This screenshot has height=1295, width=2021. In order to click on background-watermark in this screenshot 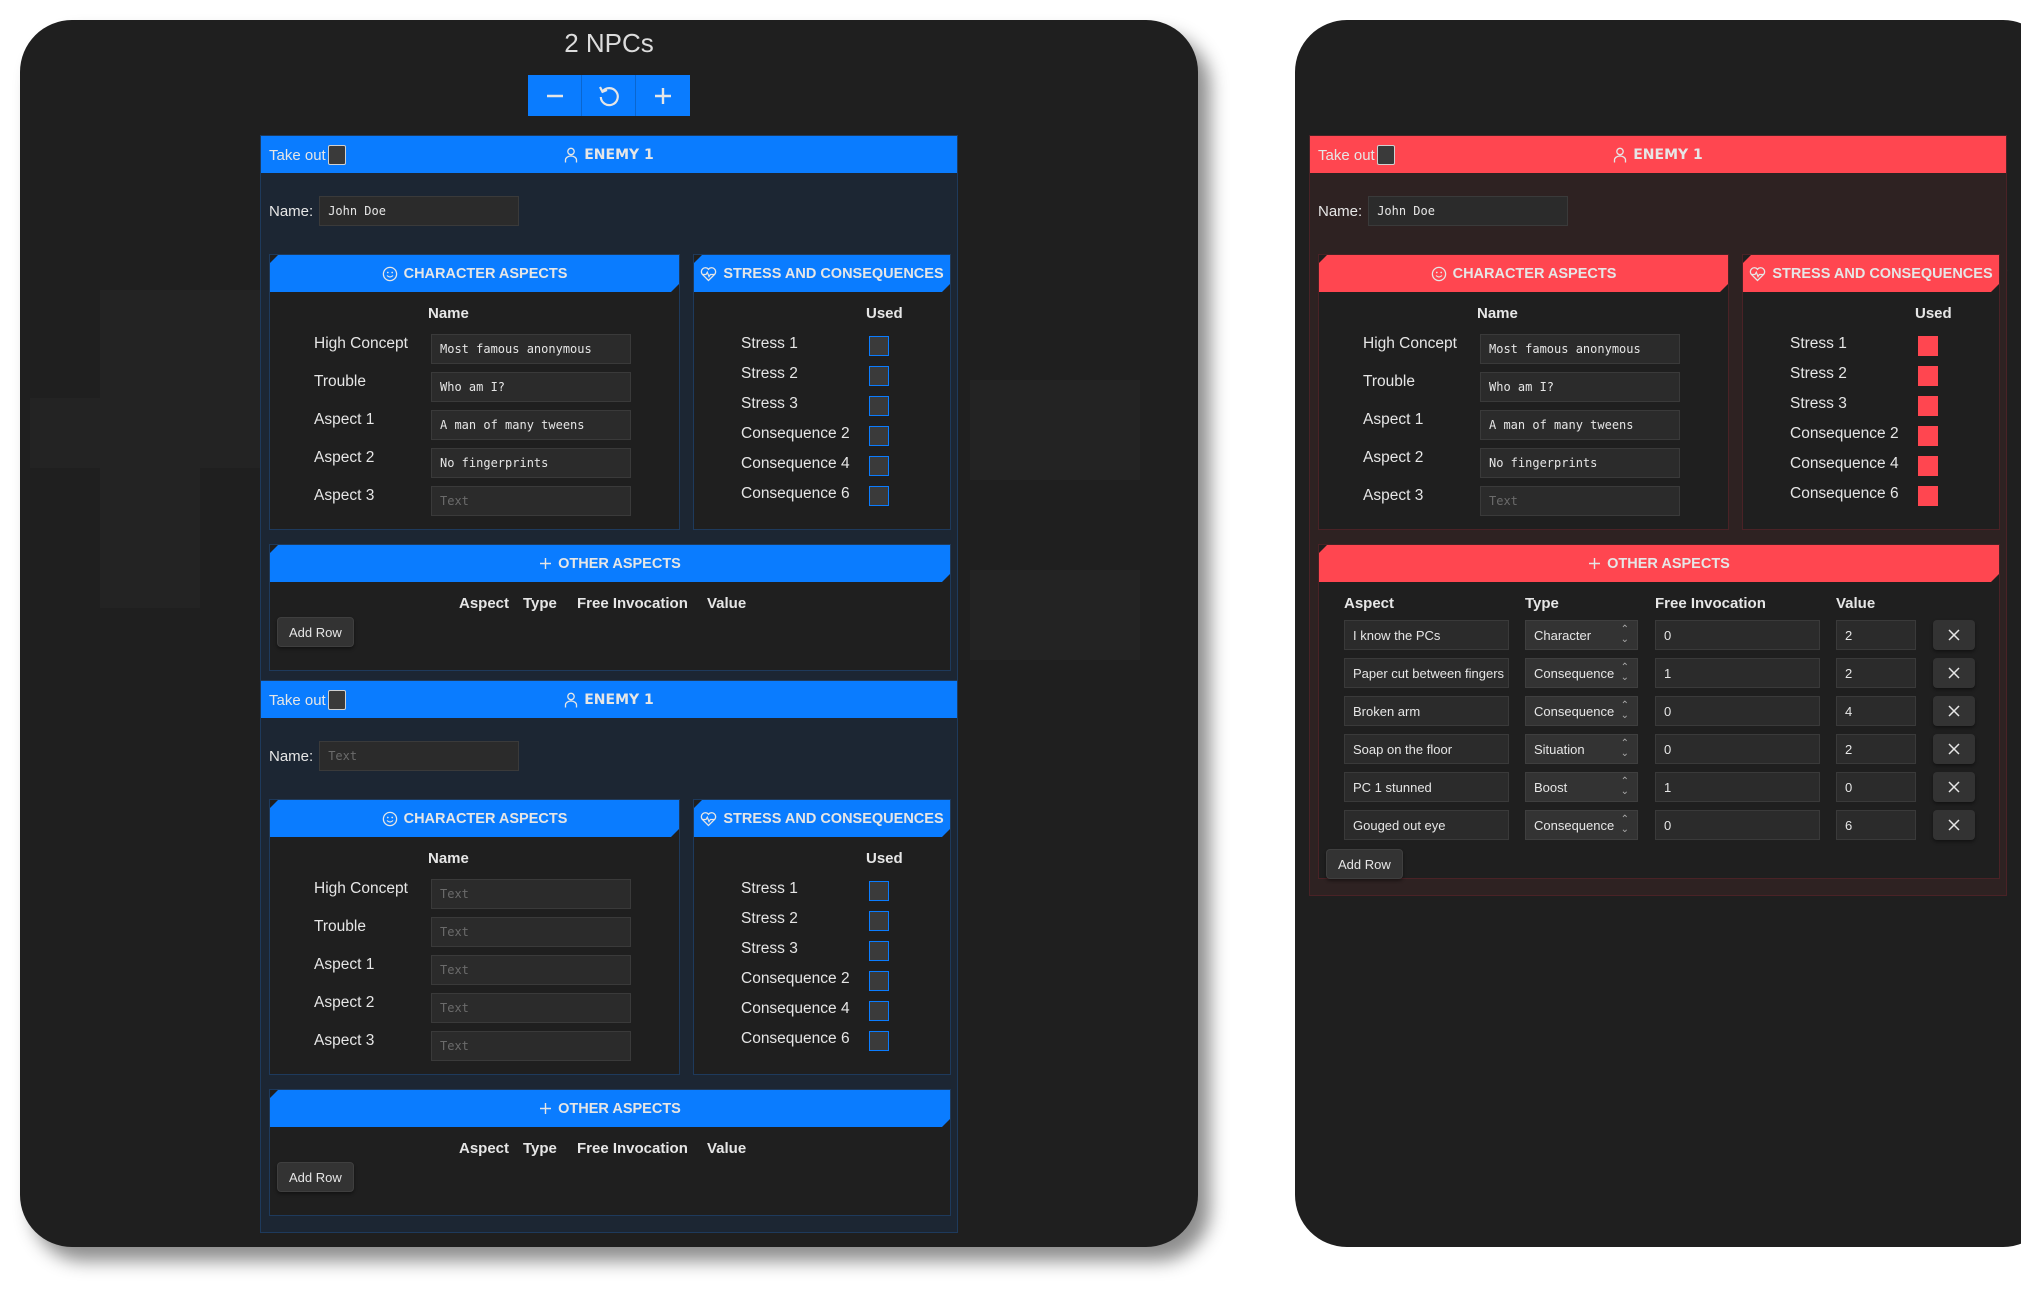, I will do `click(1055, 430)`.